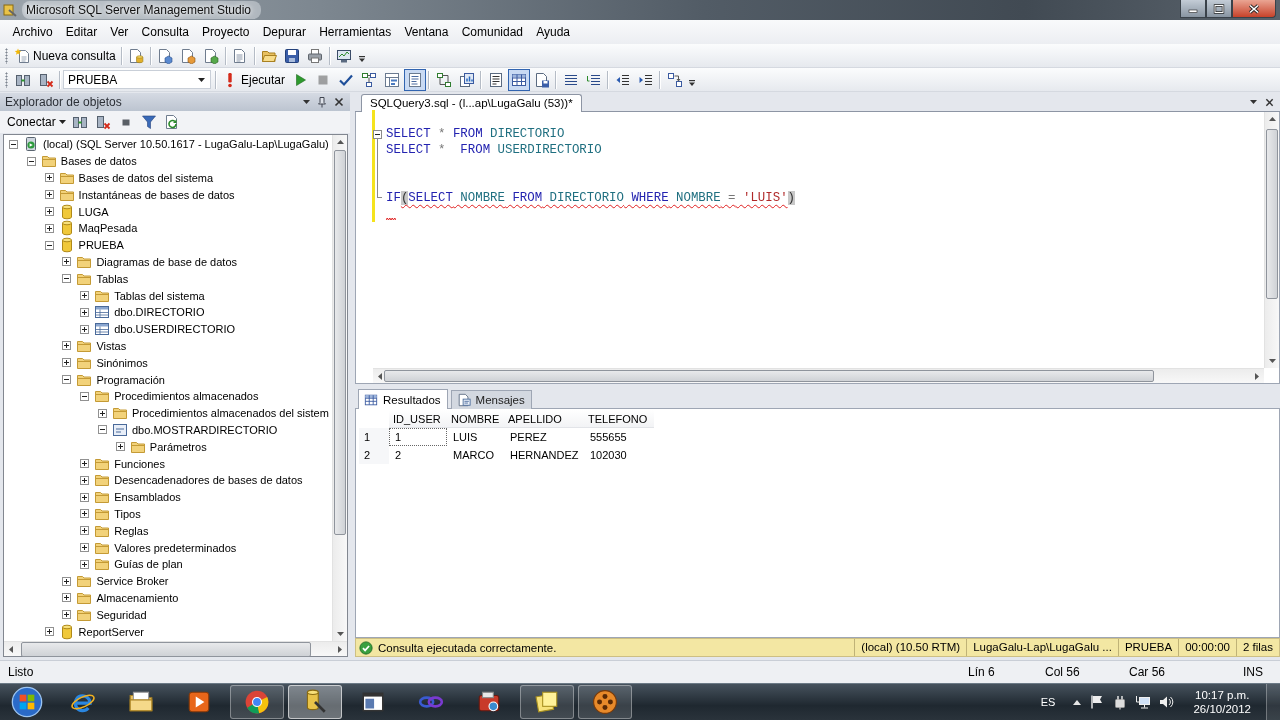 This screenshot has width=1280, height=720. What do you see at coordinates (36, 122) in the screenshot?
I see `connect-button: Conectar` at bounding box center [36, 122].